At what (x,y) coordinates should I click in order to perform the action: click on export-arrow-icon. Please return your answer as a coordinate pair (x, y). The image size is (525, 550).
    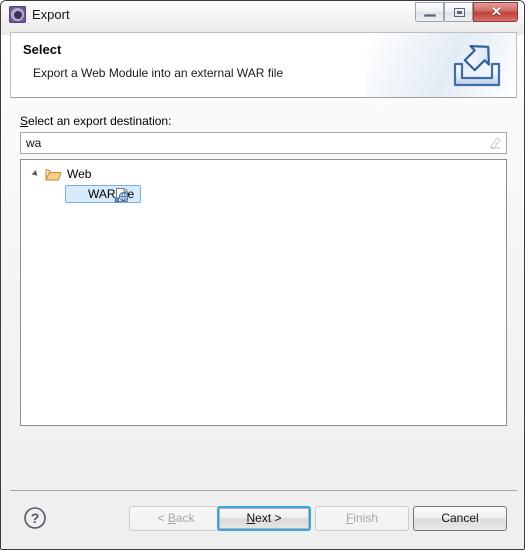
    Looking at the image, I should click on (477, 66).